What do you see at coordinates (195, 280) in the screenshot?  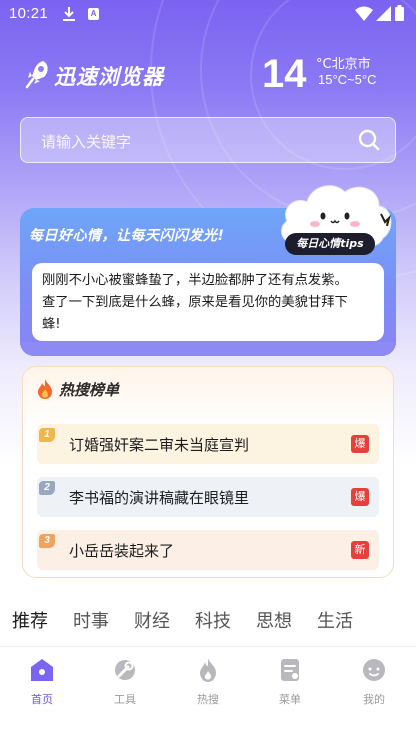 I see `mood-text-line: 刚刚不小心被蜜蜂蛰了，半边脸都肿了还有点发紫。` at bounding box center [195, 280].